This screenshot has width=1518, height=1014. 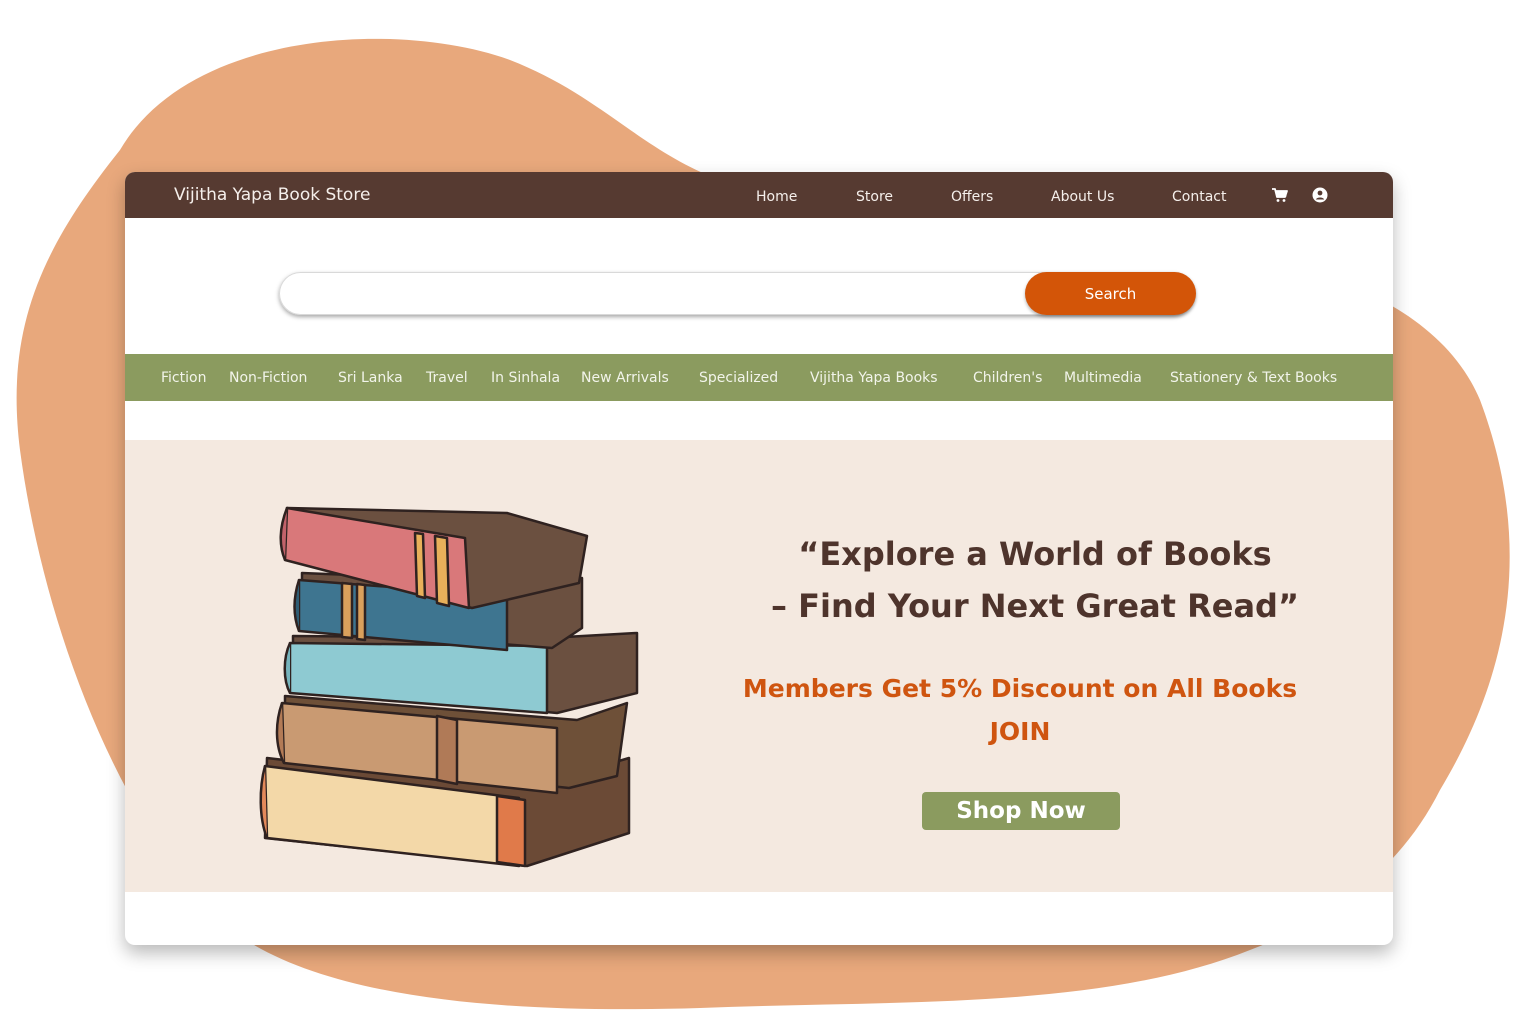 What do you see at coordinates (1280, 195) in the screenshot?
I see `cart-icon` at bounding box center [1280, 195].